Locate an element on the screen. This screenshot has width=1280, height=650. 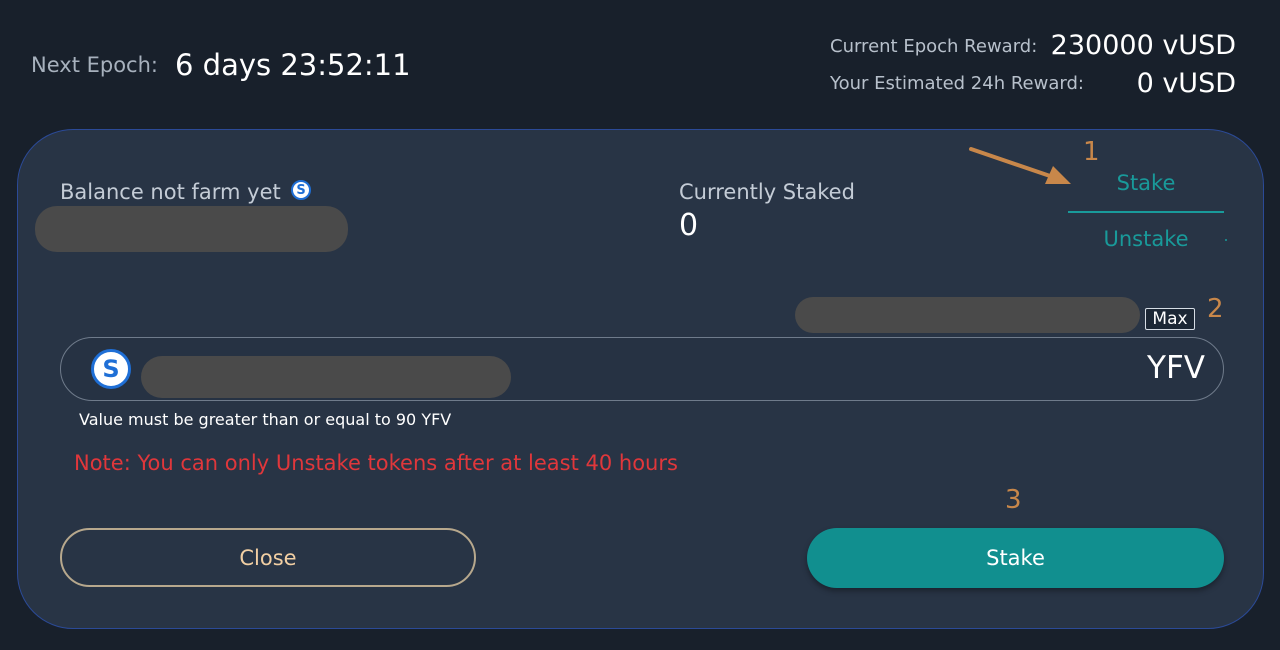
currently-staked-label: Currently Staked is located at coordinates (767, 192).